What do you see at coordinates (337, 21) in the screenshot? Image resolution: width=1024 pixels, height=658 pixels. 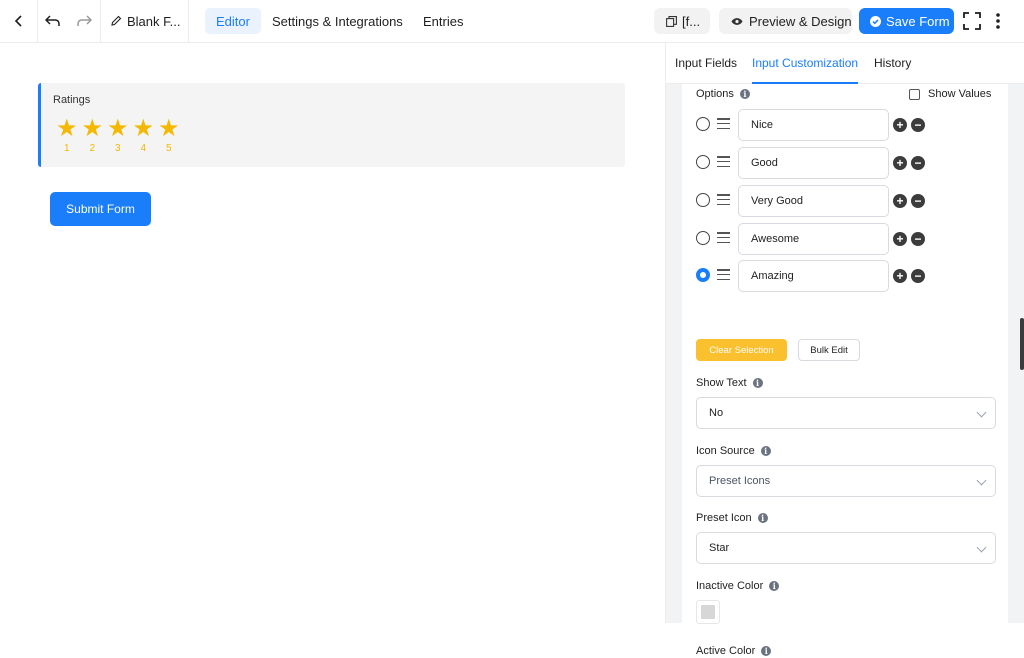 I see `tab-settings-integrations: Settings & Integrations` at bounding box center [337, 21].